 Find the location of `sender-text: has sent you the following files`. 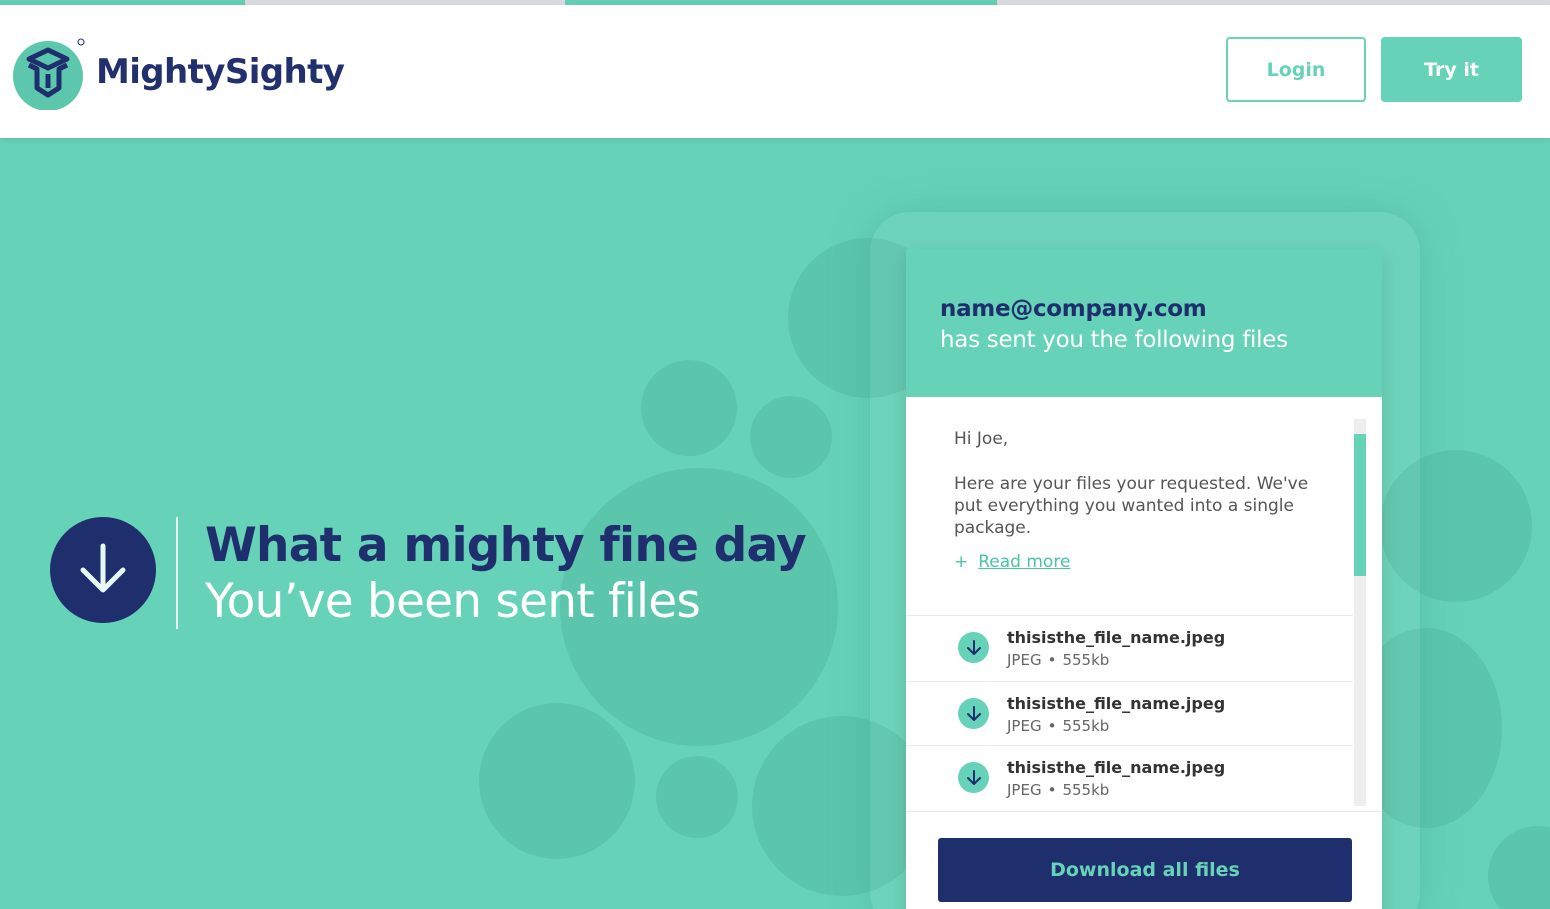

sender-text: has sent you the following files is located at coordinates (1114, 340).